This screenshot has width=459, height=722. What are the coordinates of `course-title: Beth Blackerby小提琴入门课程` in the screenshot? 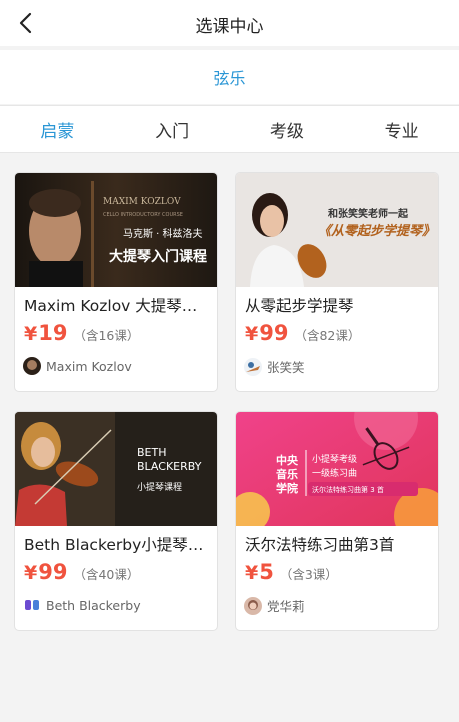 It's located at (117, 545).